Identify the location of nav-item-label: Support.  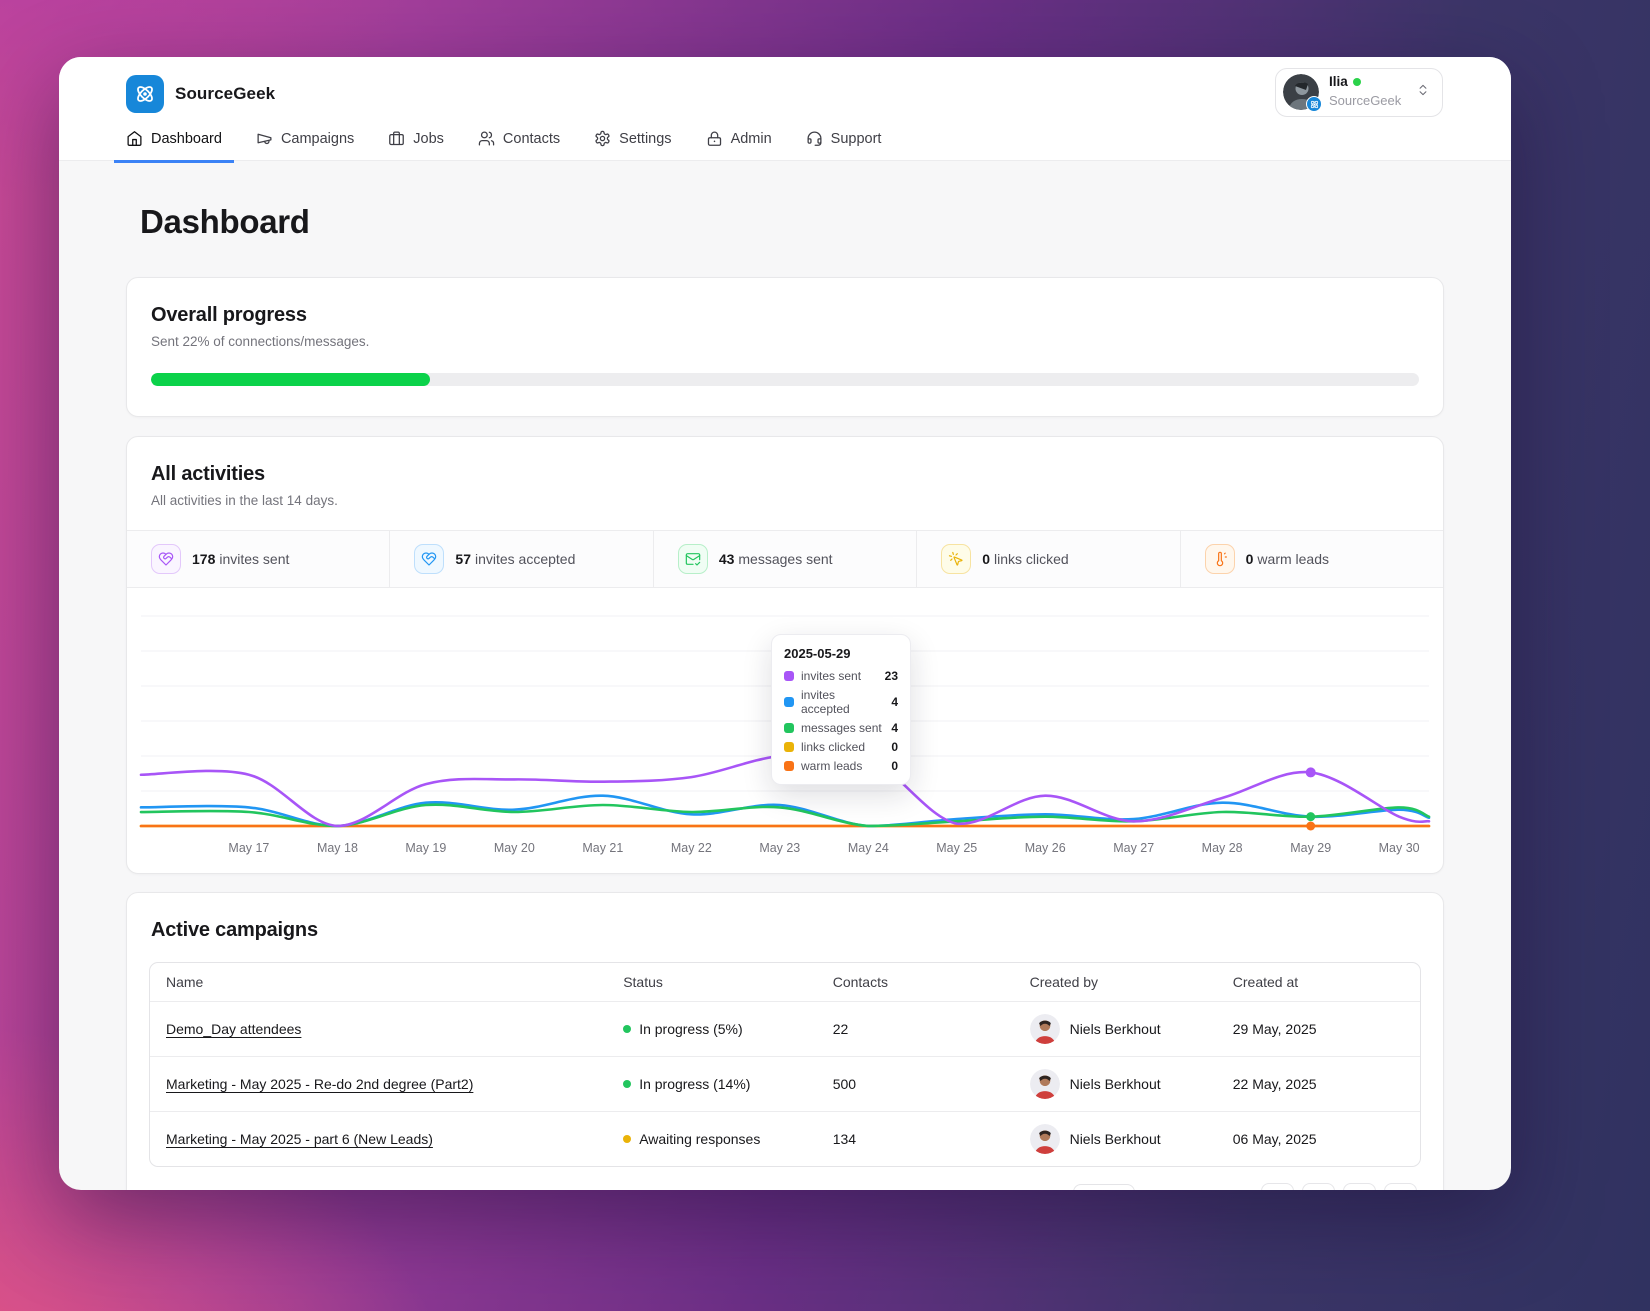
(856, 138).